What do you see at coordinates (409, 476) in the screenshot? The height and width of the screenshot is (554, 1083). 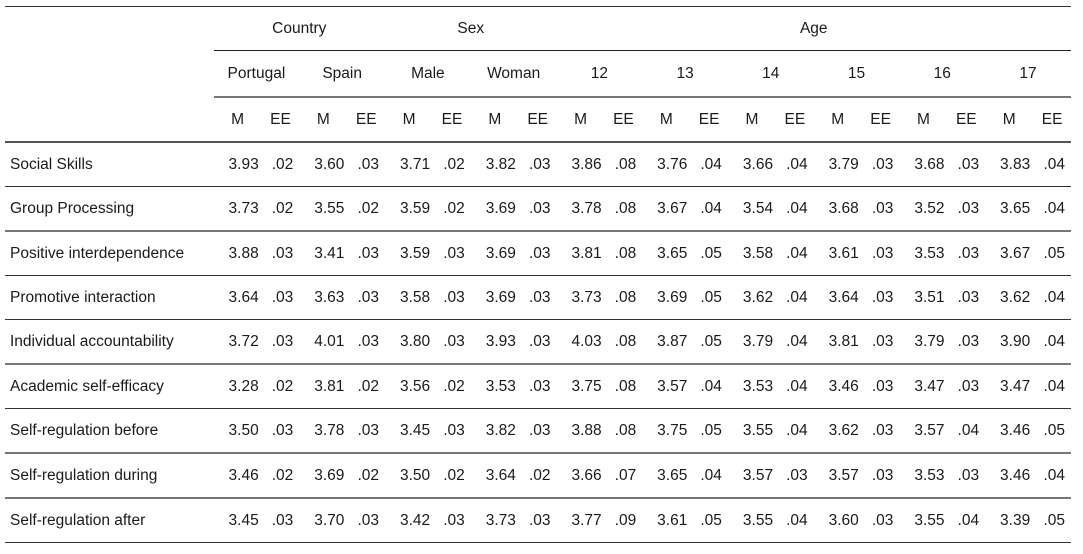 I see `cell-mean: 3.50` at bounding box center [409, 476].